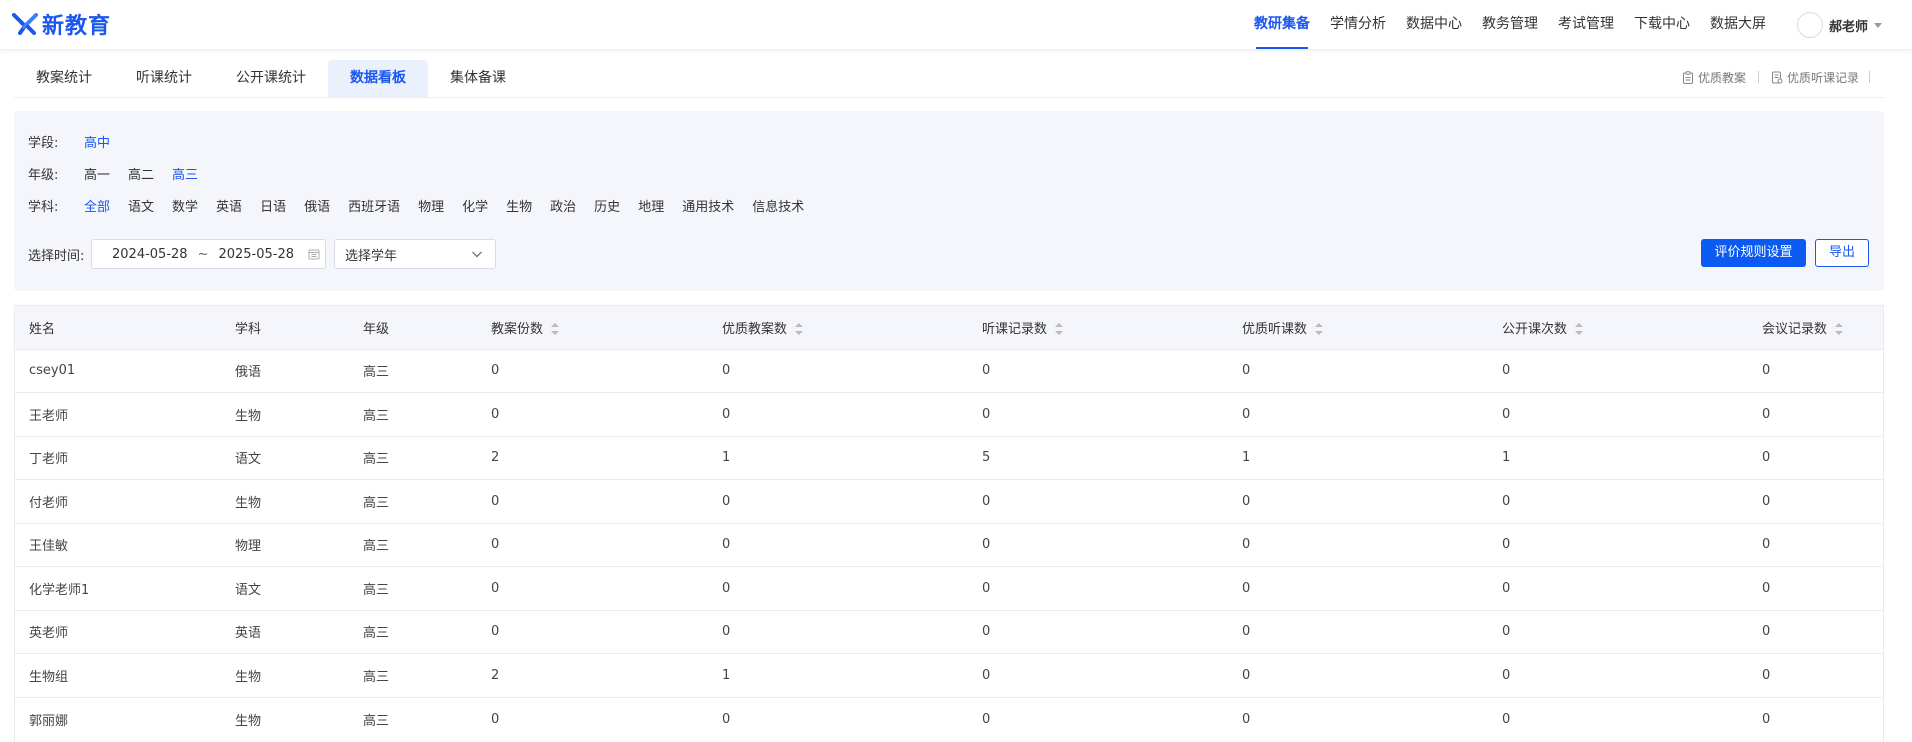  What do you see at coordinates (1753, 253) in the screenshot?
I see `evaluation-rules-button: 评价规则设置` at bounding box center [1753, 253].